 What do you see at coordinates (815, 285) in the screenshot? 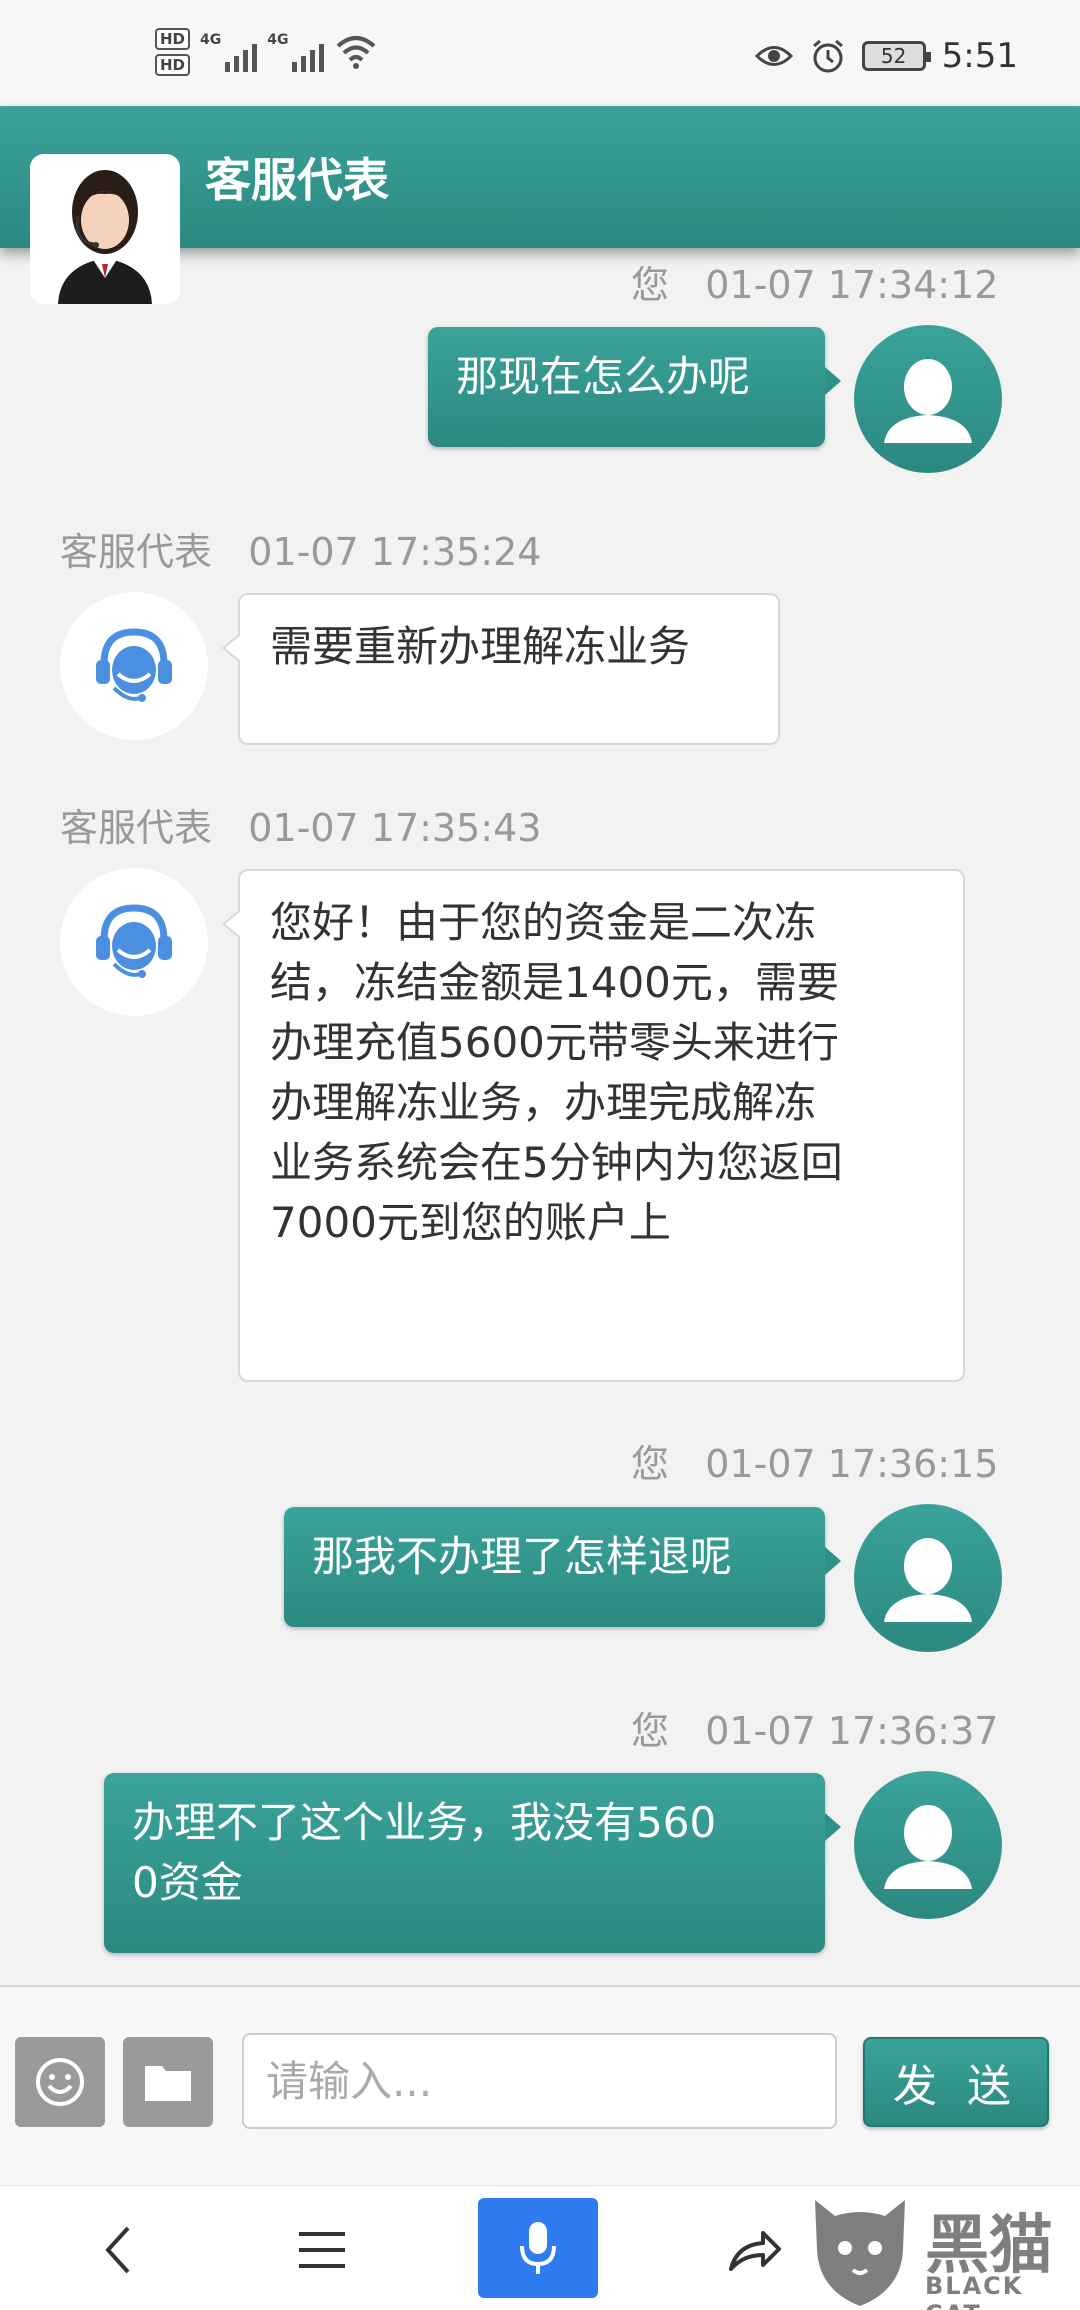
I see `message-meta: 您 01-07 17:34:12` at bounding box center [815, 285].